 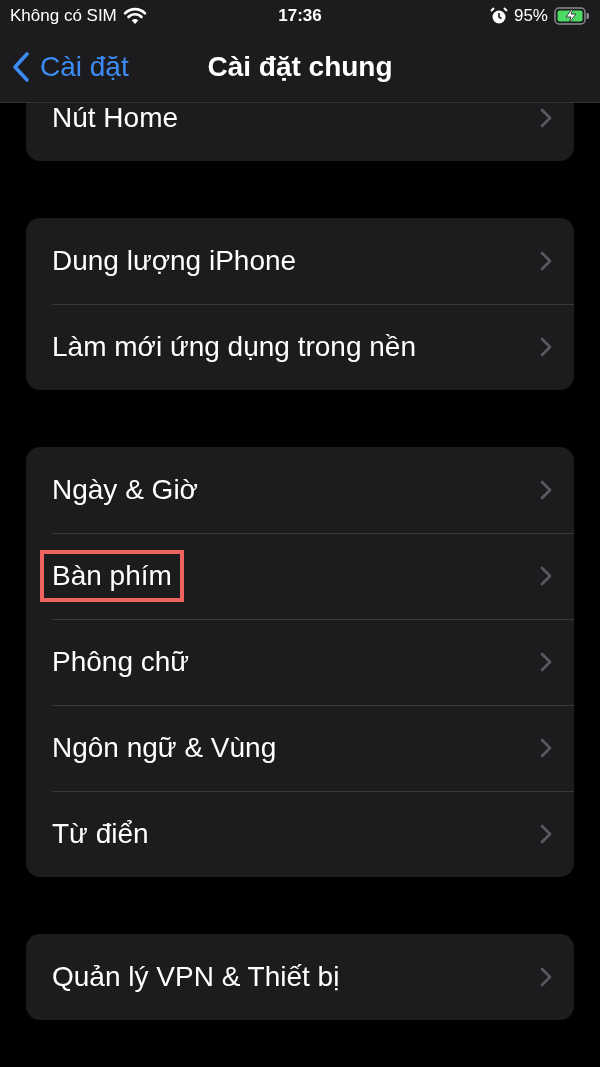 I want to click on battery-percent: 95%, so click(x=530, y=16).